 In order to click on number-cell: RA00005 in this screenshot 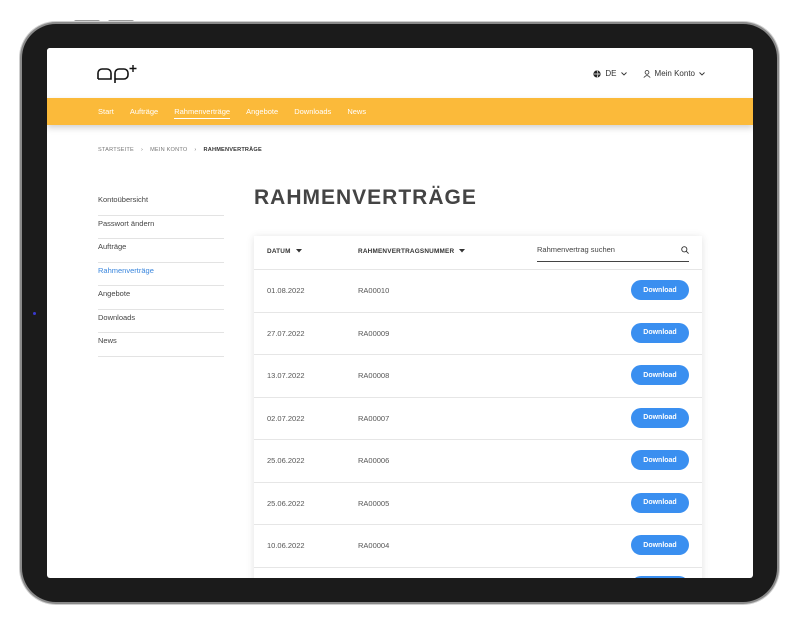, I will do `click(374, 503)`.